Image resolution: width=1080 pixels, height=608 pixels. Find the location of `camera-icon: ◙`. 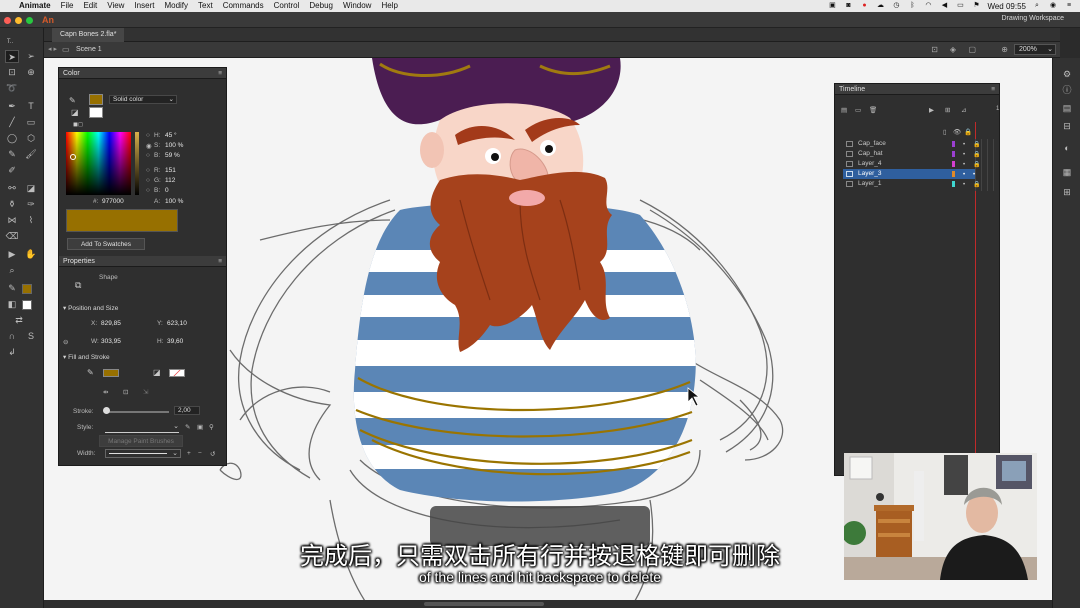

camera-icon: ◙ is located at coordinates (848, 6).